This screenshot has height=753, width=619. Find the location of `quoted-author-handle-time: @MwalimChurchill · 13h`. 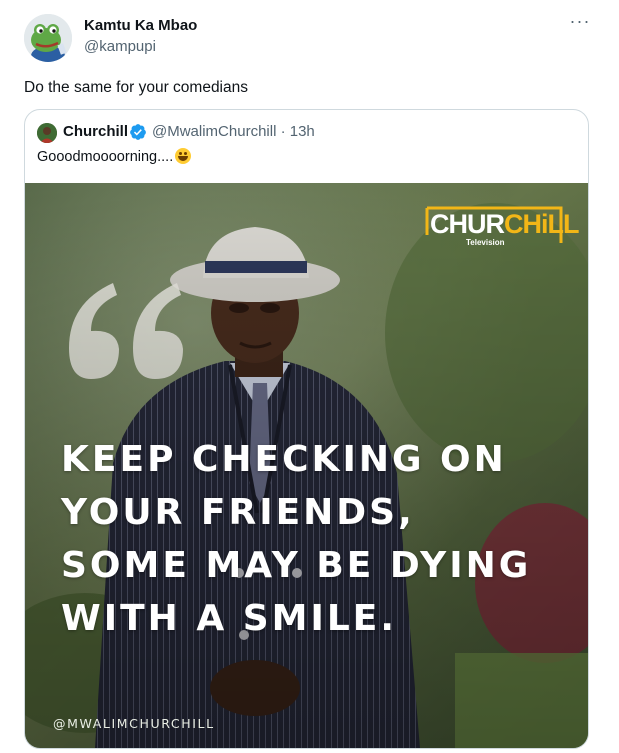

quoted-author-handle-time: @MwalimChurchill · 13h is located at coordinates (233, 131).